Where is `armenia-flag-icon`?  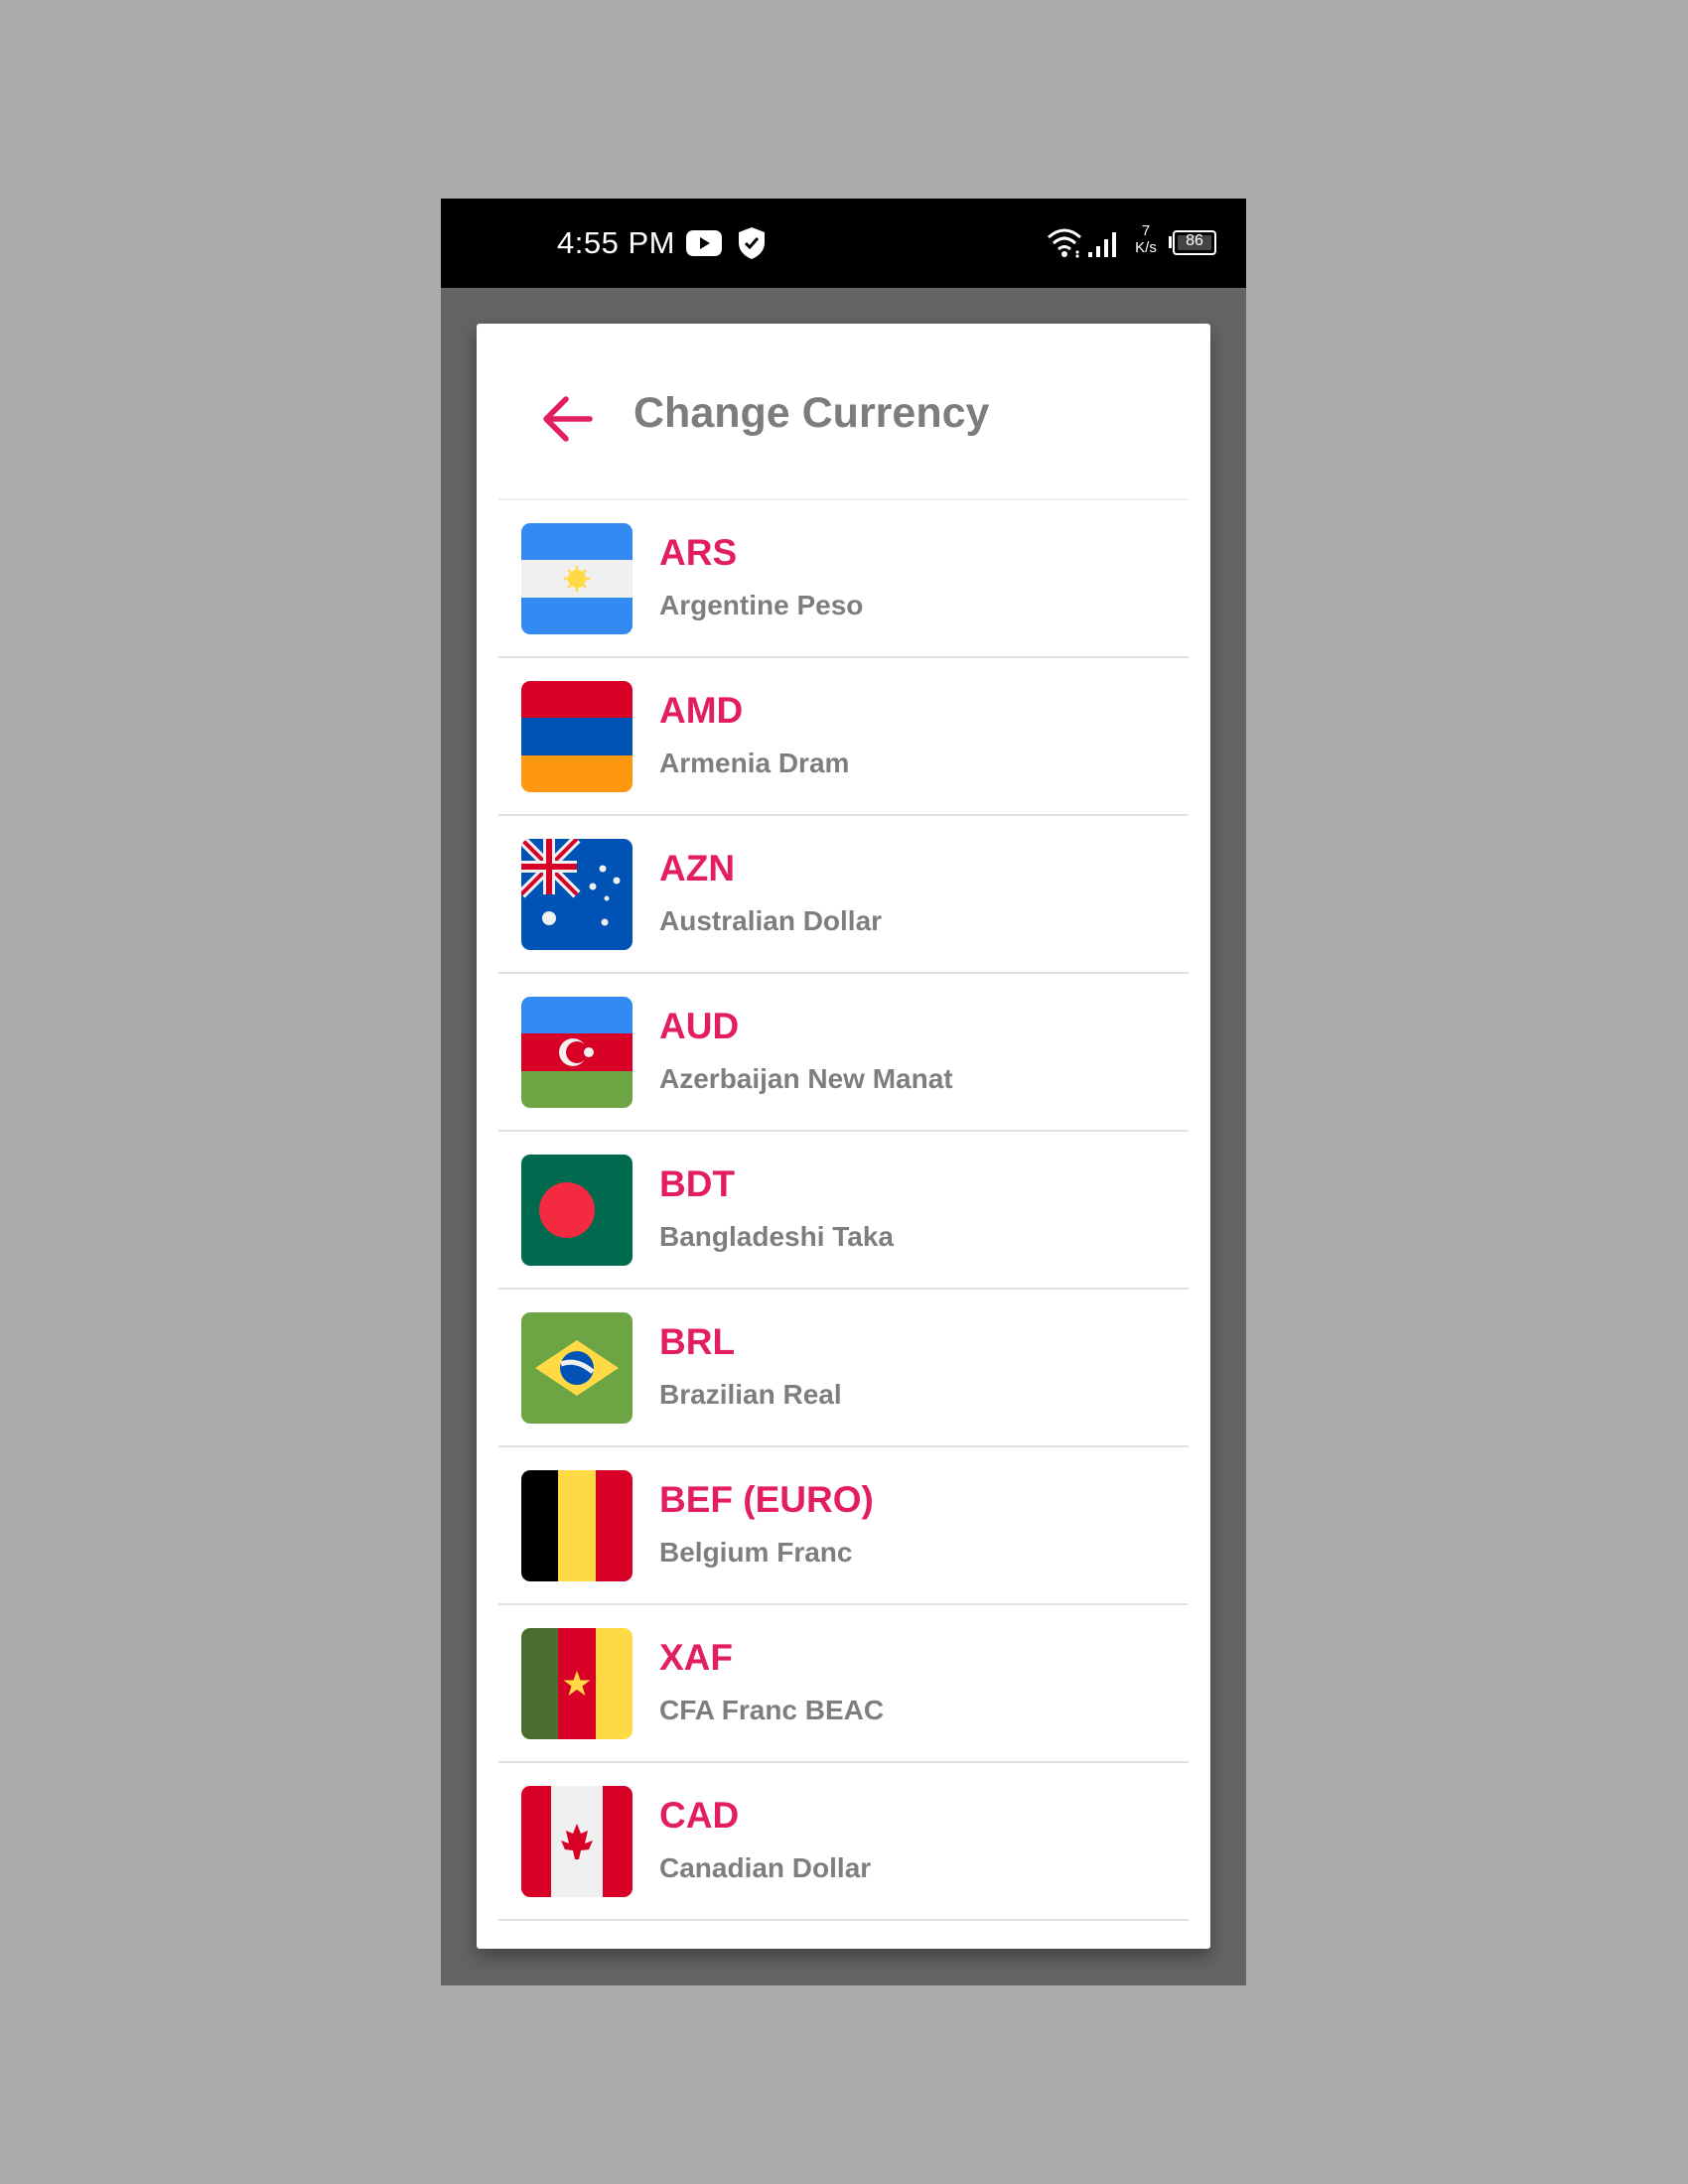 armenia-flag-icon is located at coordinates (577, 736).